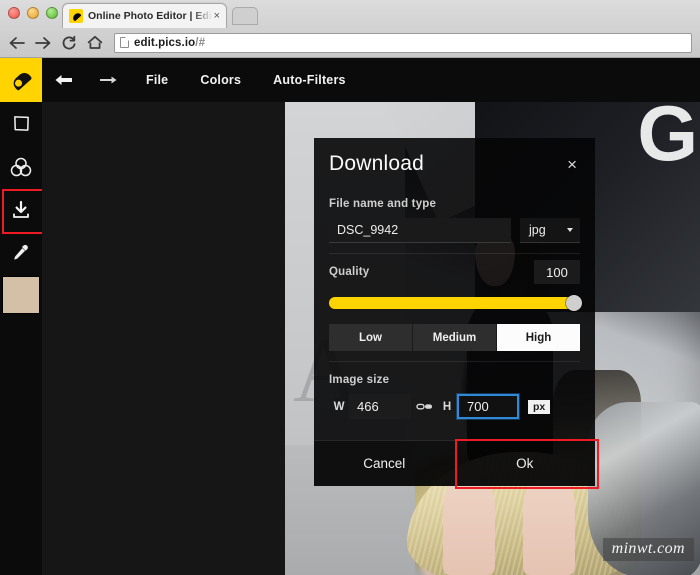 Image resolution: width=700 pixels, height=575 pixels. What do you see at coordinates (216, 16) in the screenshot?
I see `tab-close-icon: ×` at bounding box center [216, 16].